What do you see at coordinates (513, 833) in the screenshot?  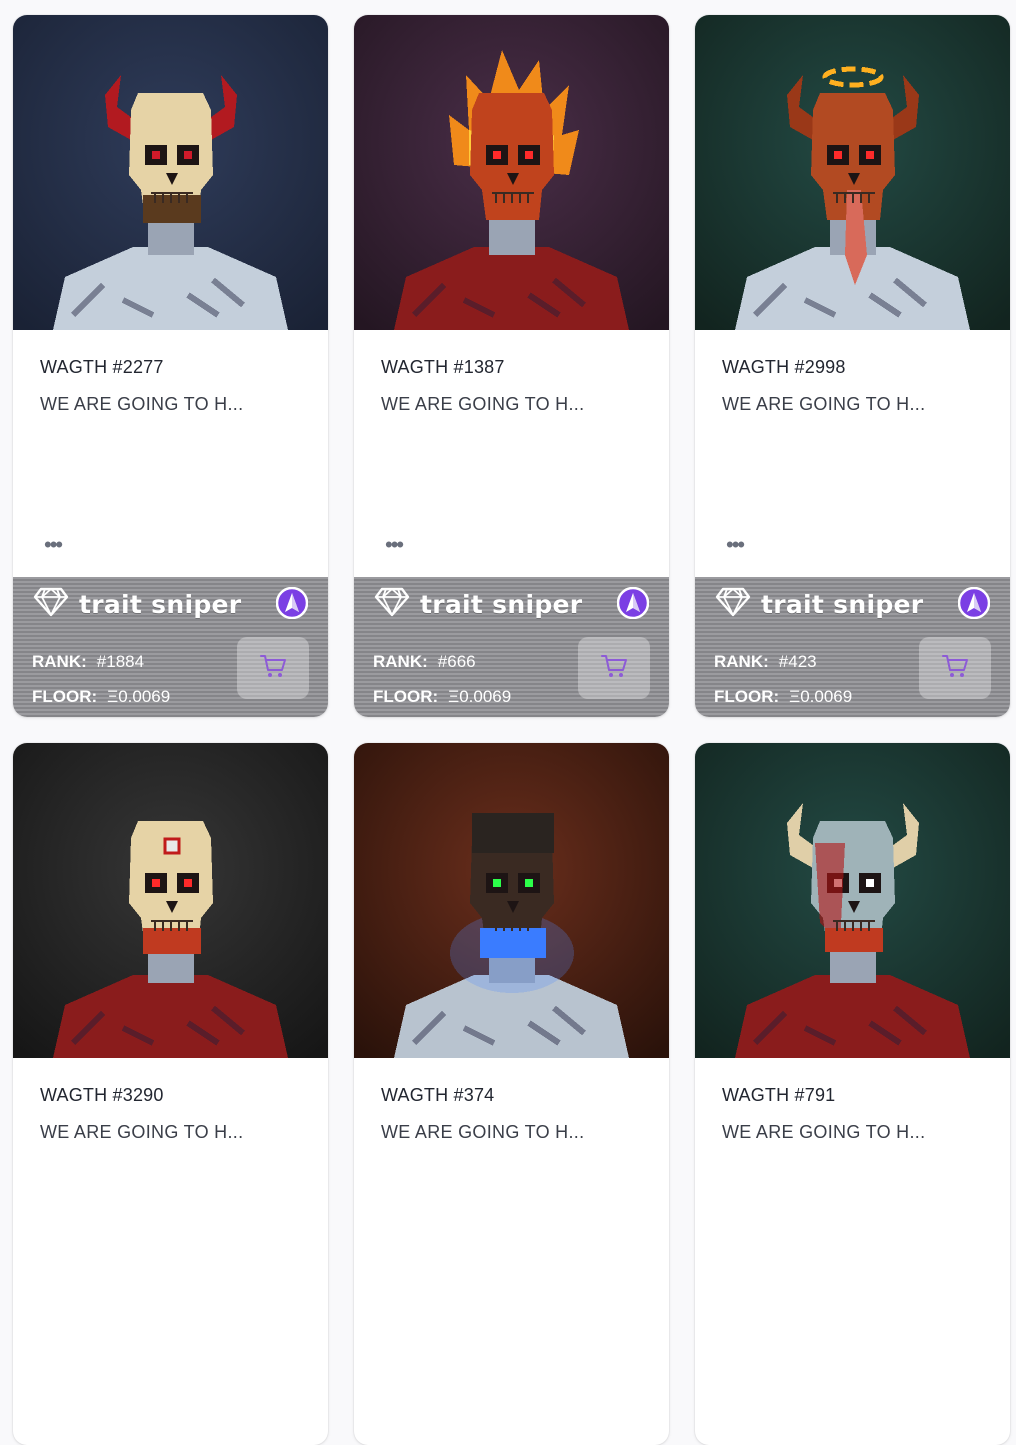 I see `hair-shape` at bounding box center [513, 833].